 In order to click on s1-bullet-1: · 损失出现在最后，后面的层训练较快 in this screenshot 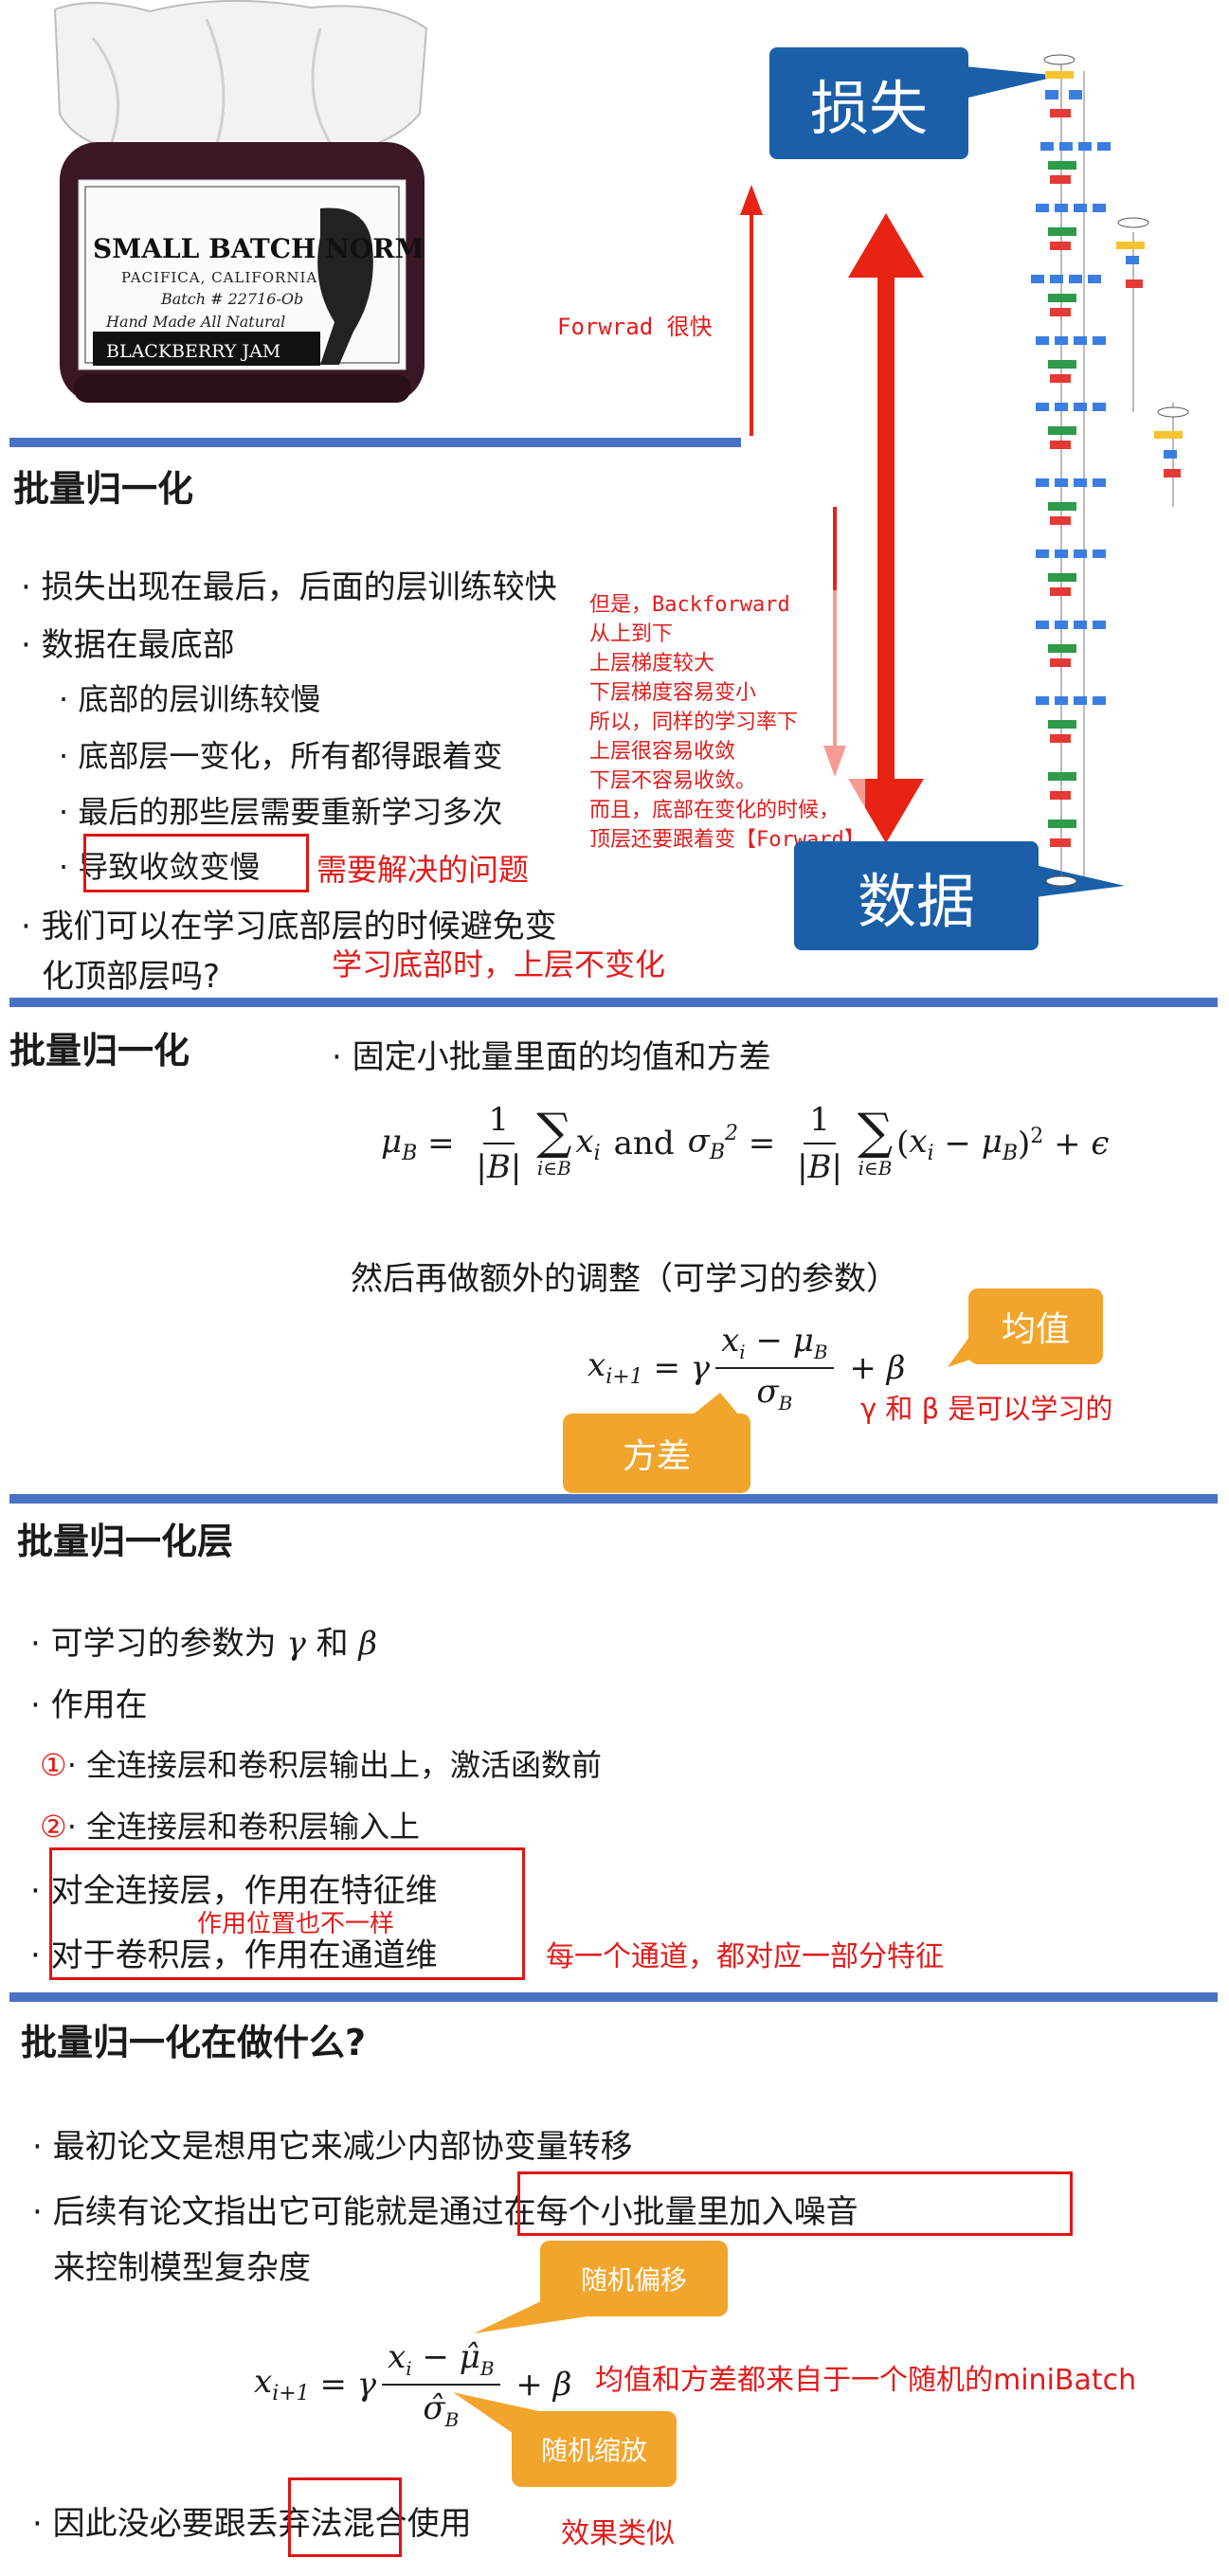, I will do `click(289, 587)`.